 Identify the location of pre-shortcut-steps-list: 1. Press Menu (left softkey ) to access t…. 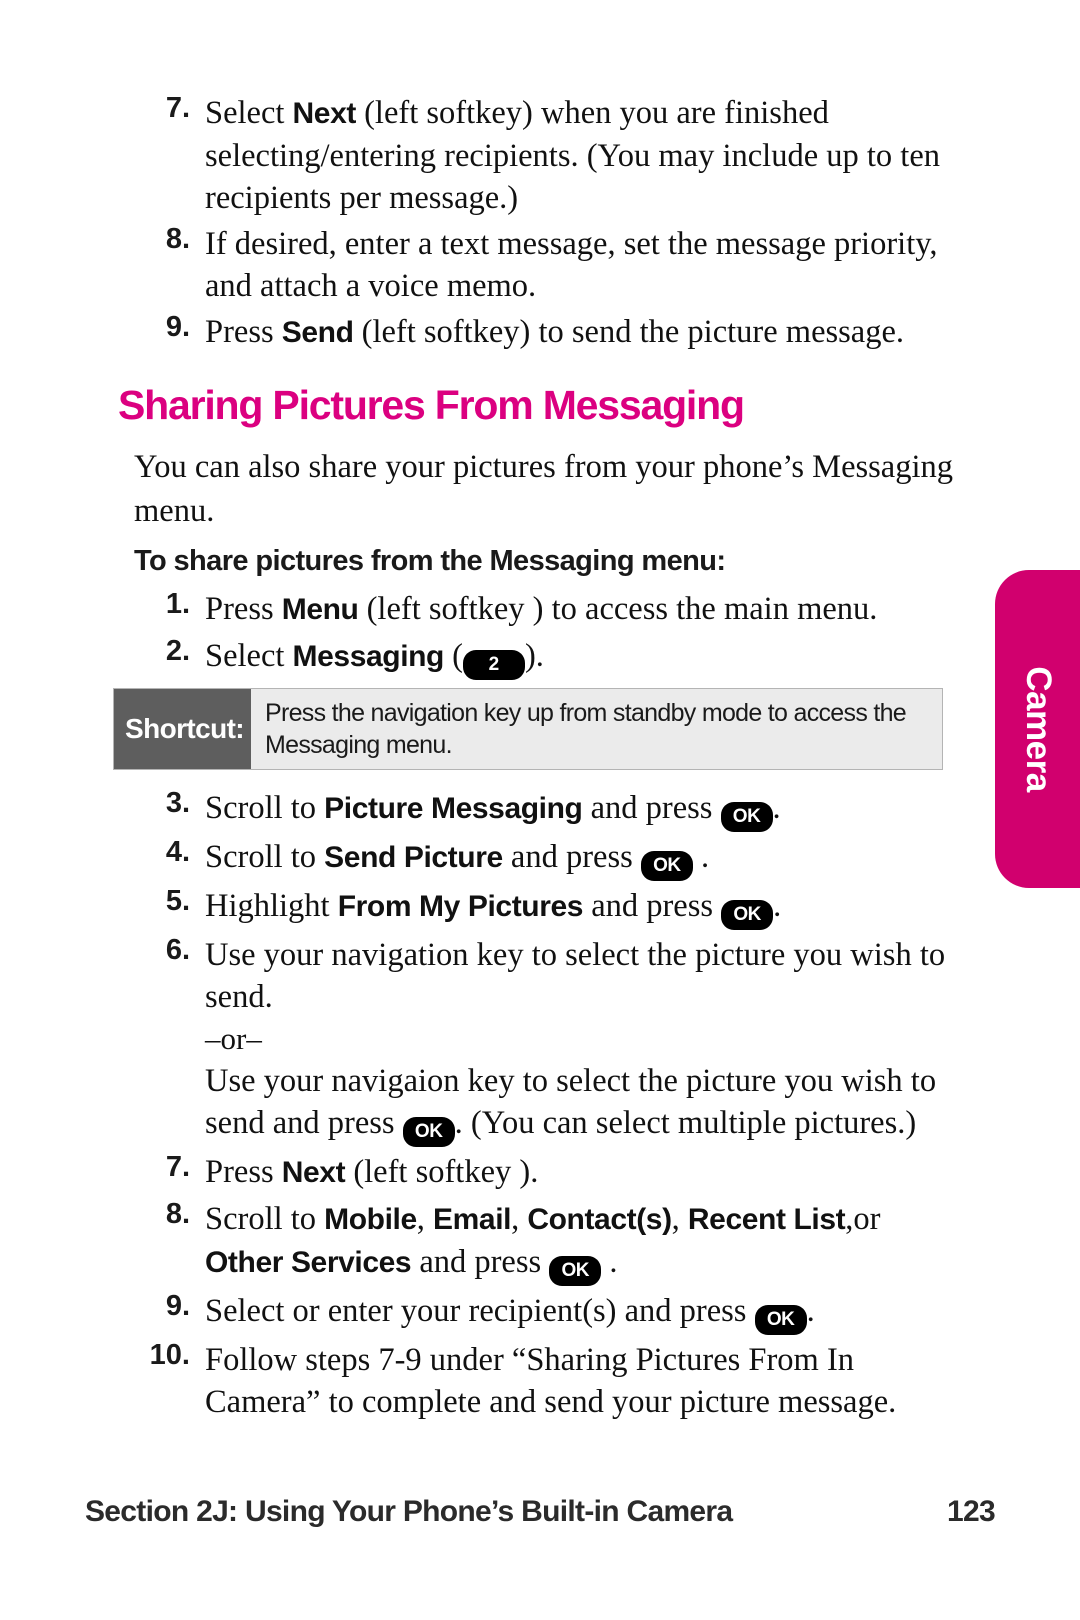
(545, 636).